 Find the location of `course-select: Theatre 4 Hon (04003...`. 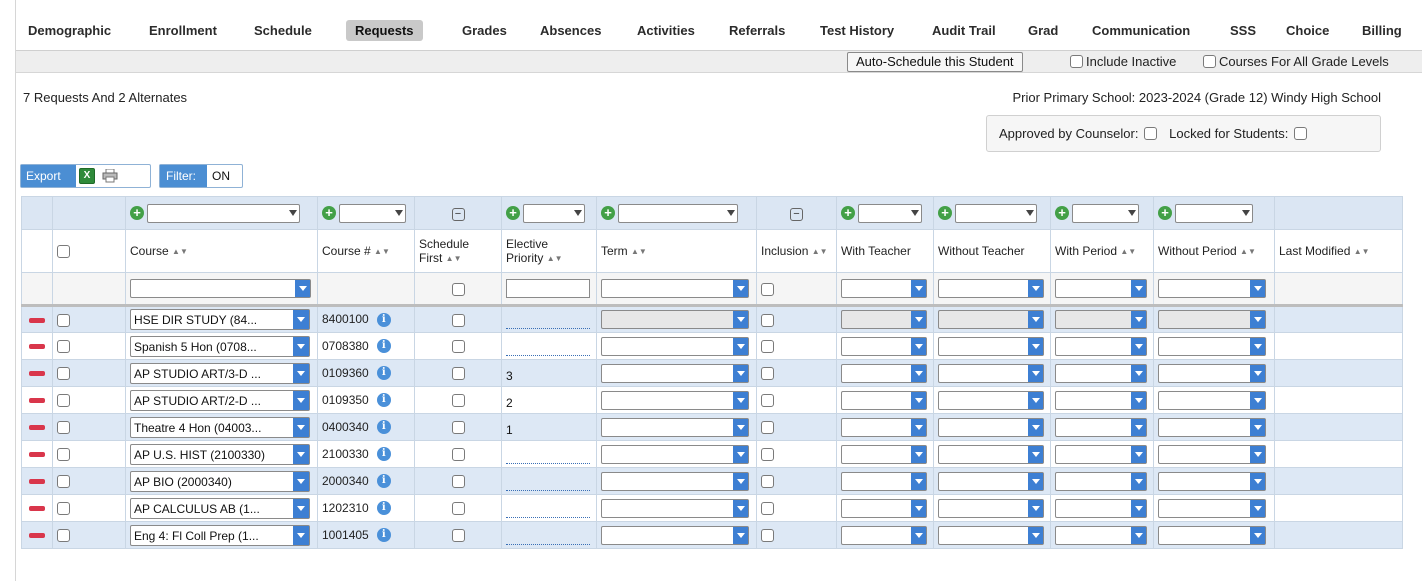

course-select: Theatre 4 Hon (04003... is located at coordinates (220, 427).